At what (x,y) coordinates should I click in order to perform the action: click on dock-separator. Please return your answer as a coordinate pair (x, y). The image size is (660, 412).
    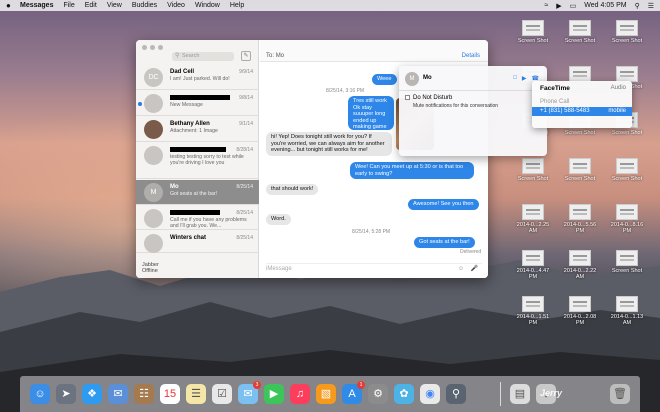
    Looking at the image, I should click on (500, 394).